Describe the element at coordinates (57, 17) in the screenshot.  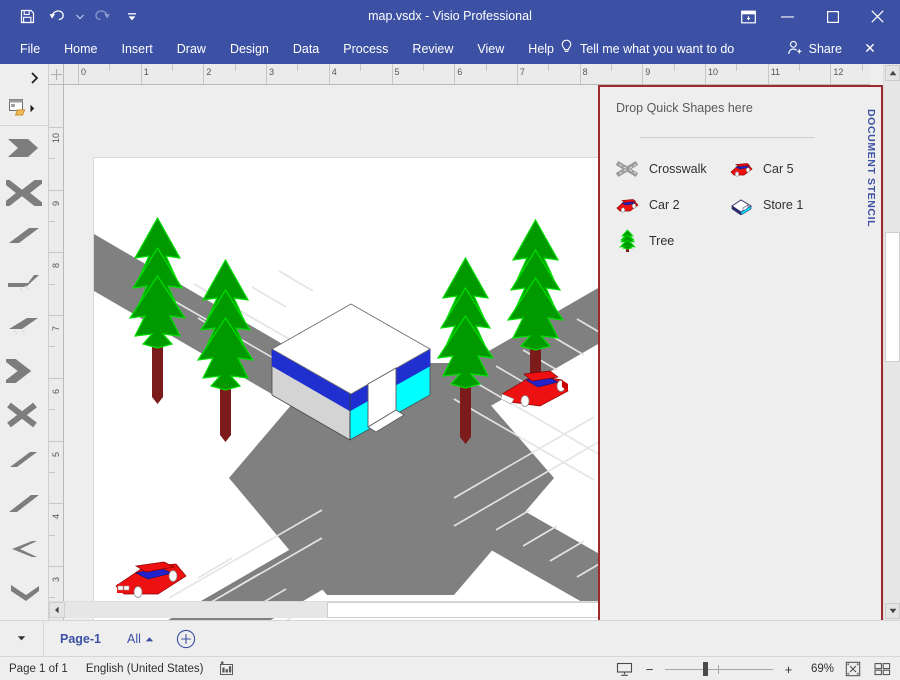
I see `undo-button` at that location.